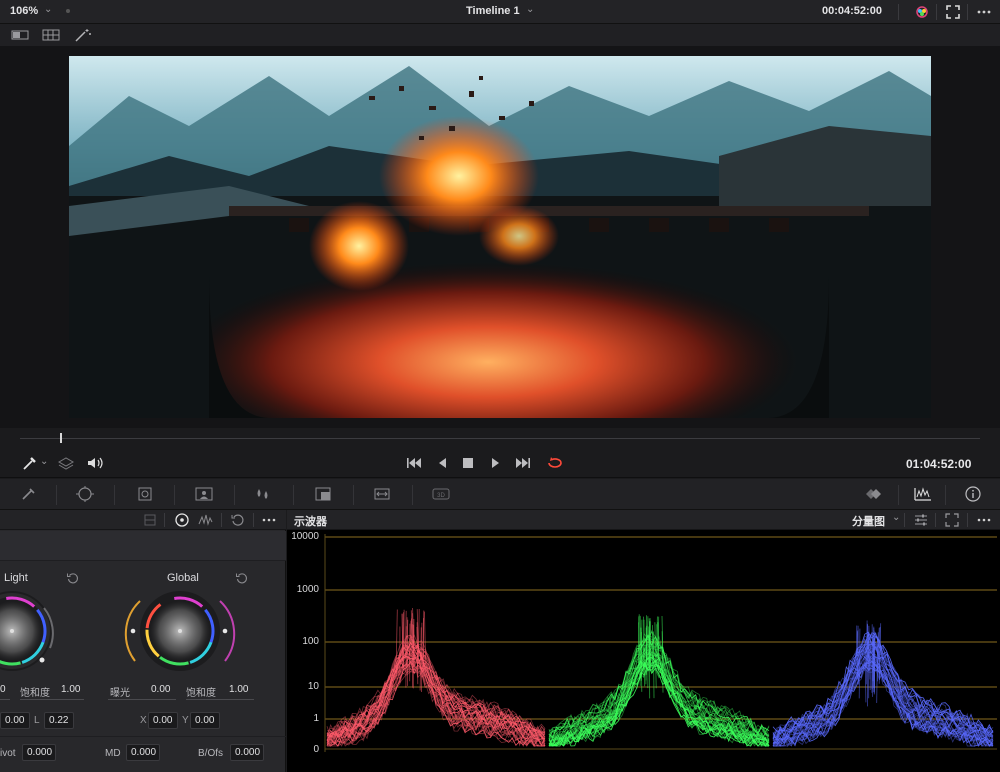 Image resolution: width=1000 pixels, height=772 pixels. What do you see at coordinates (68, 11) in the screenshot?
I see `status-dot-icon` at bounding box center [68, 11].